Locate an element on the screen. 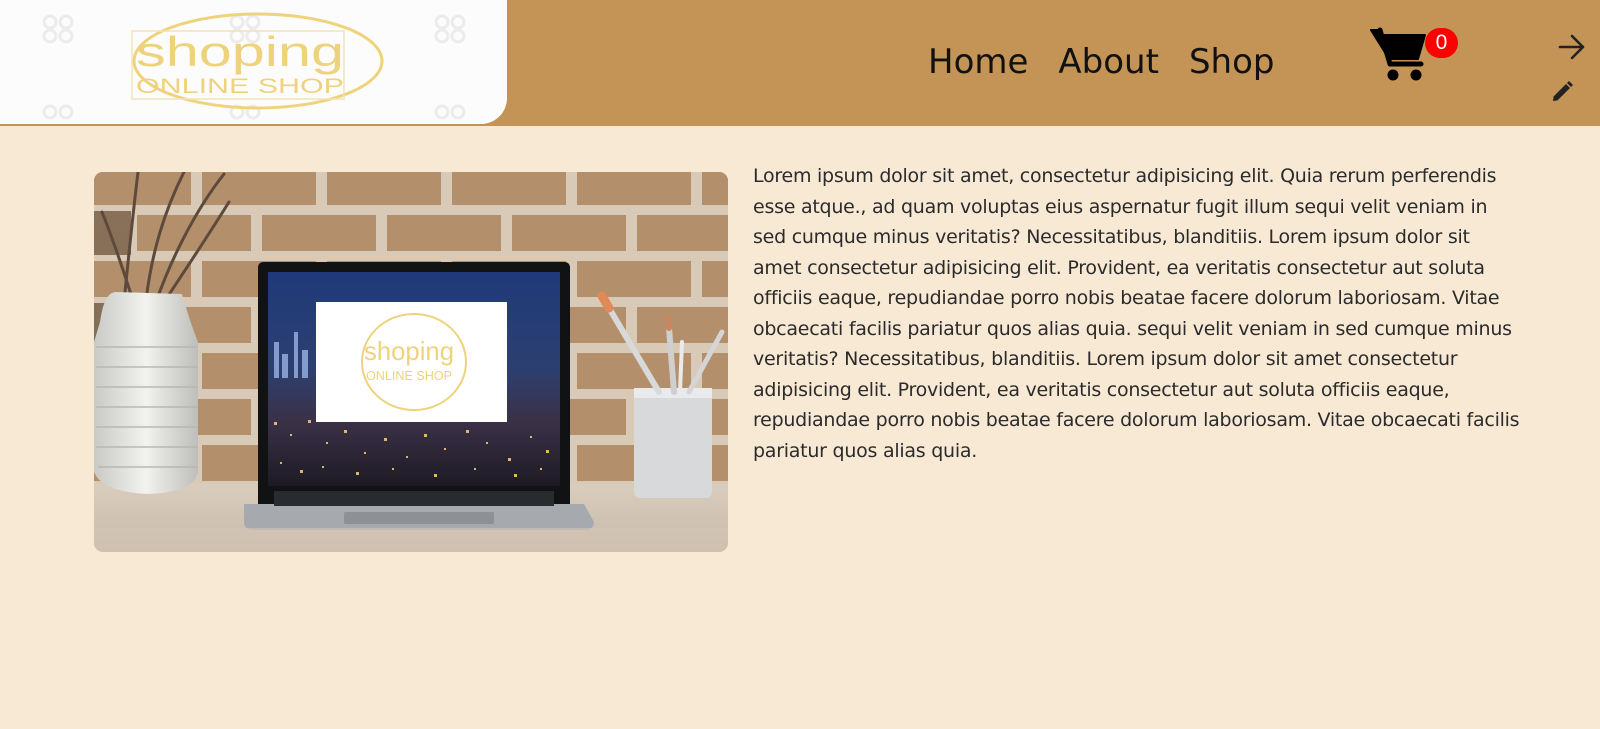  arrow-right-icon is located at coordinates (1572, 47).